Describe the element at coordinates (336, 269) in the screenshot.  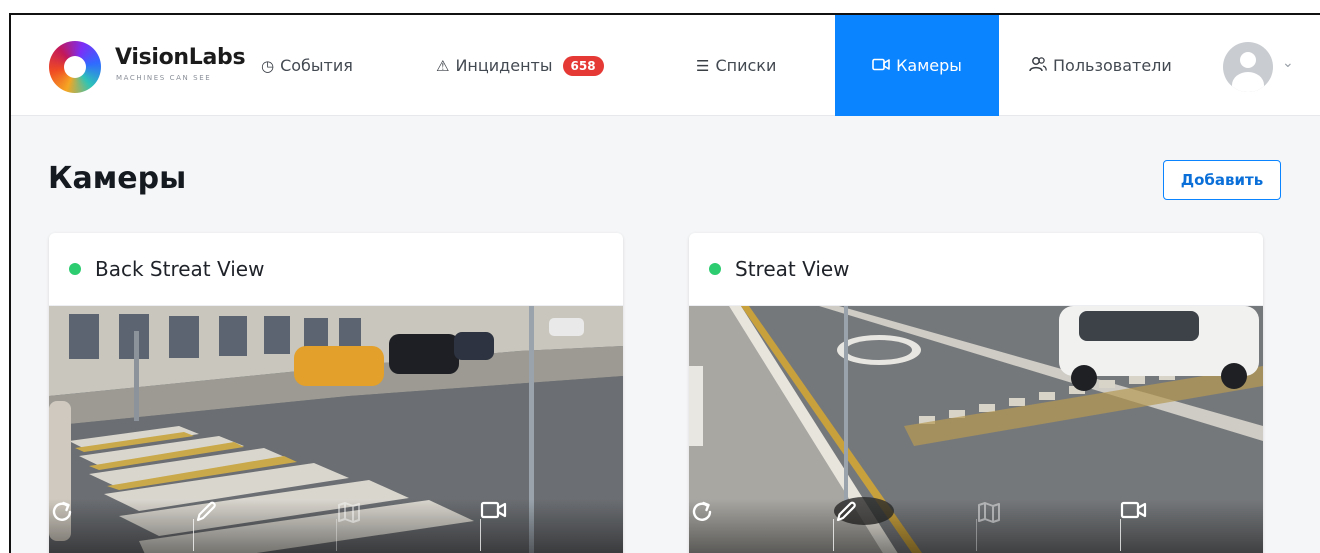
I see `camera-card-header: Back Streat View` at that location.